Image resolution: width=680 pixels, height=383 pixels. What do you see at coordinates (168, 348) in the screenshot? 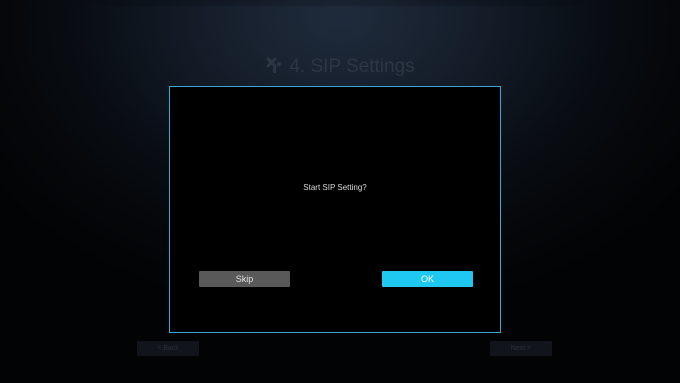
I see `back-button: < Back` at bounding box center [168, 348].